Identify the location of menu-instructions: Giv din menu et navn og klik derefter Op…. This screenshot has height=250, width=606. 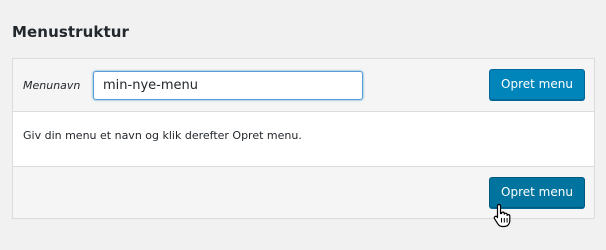
(162, 135).